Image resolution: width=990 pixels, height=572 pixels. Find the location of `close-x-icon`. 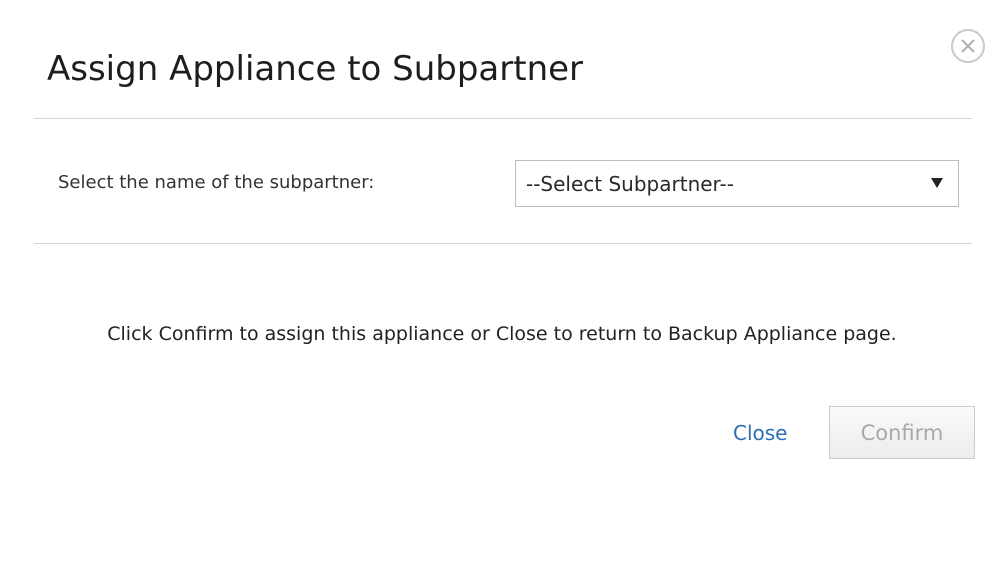

close-x-icon is located at coordinates (968, 46).